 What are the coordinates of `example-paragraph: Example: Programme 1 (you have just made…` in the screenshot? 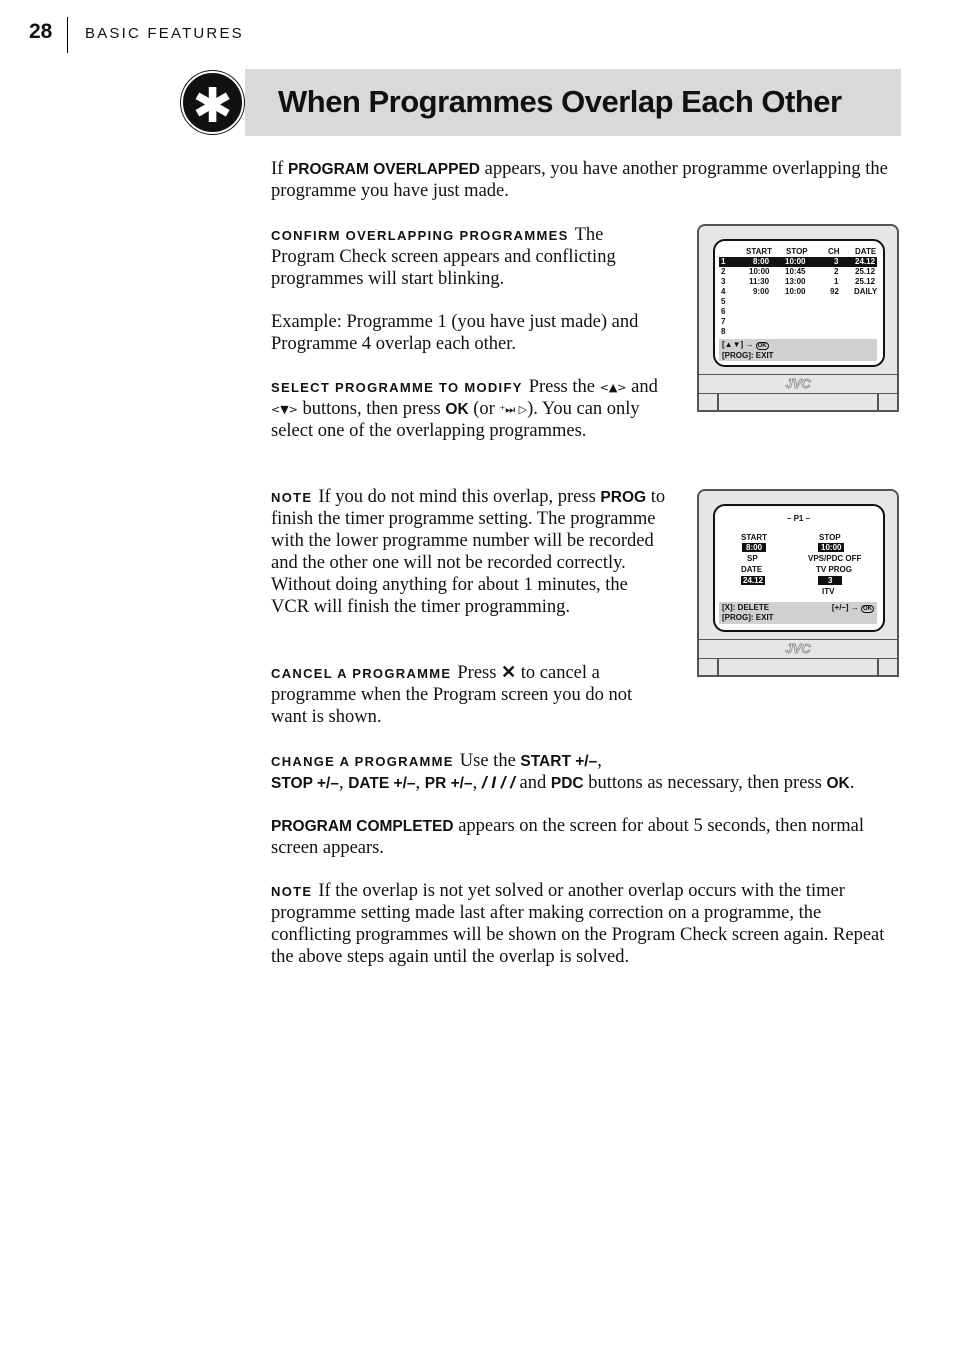 It's located at (455, 333).